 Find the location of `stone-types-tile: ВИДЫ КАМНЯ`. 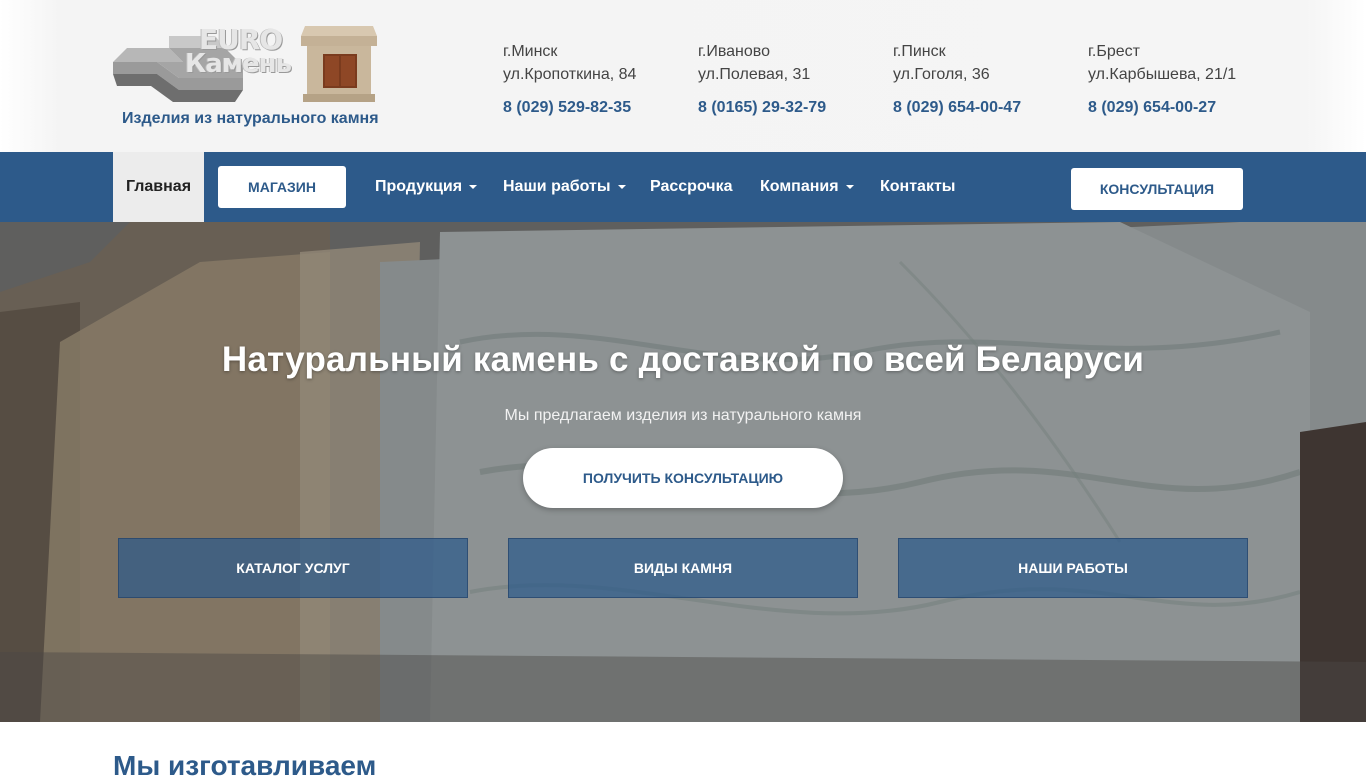

stone-types-tile: ВИДЫ КАМНЯ is located at coordinates (683, 568).